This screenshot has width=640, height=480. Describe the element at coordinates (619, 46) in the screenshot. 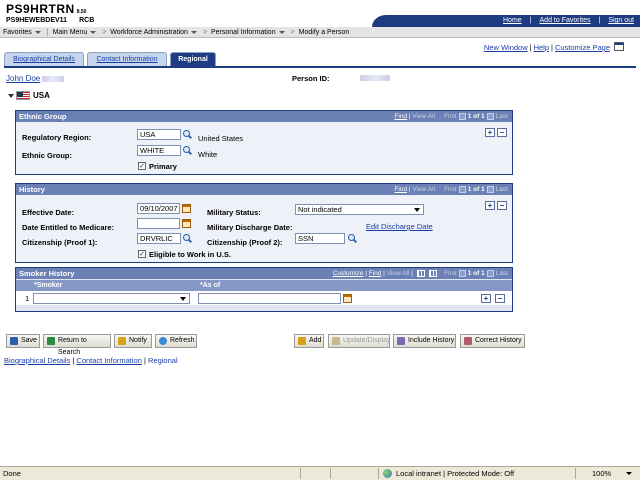

I see `new-window-icon` at that location.